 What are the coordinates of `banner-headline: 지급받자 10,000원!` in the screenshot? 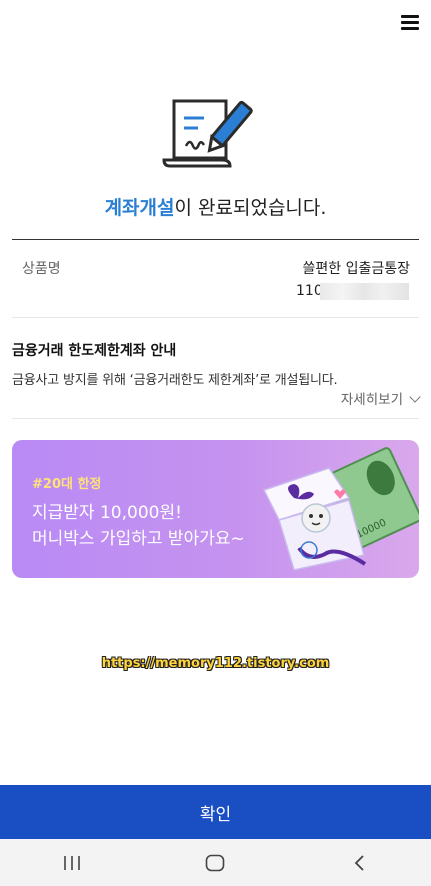 It's located at (107, 513).